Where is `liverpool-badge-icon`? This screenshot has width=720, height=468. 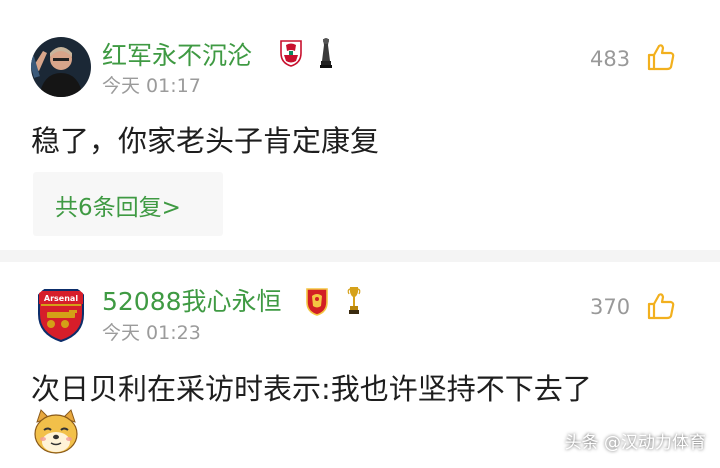
liverpool-badge-icon is located at coordinates (291, 53).